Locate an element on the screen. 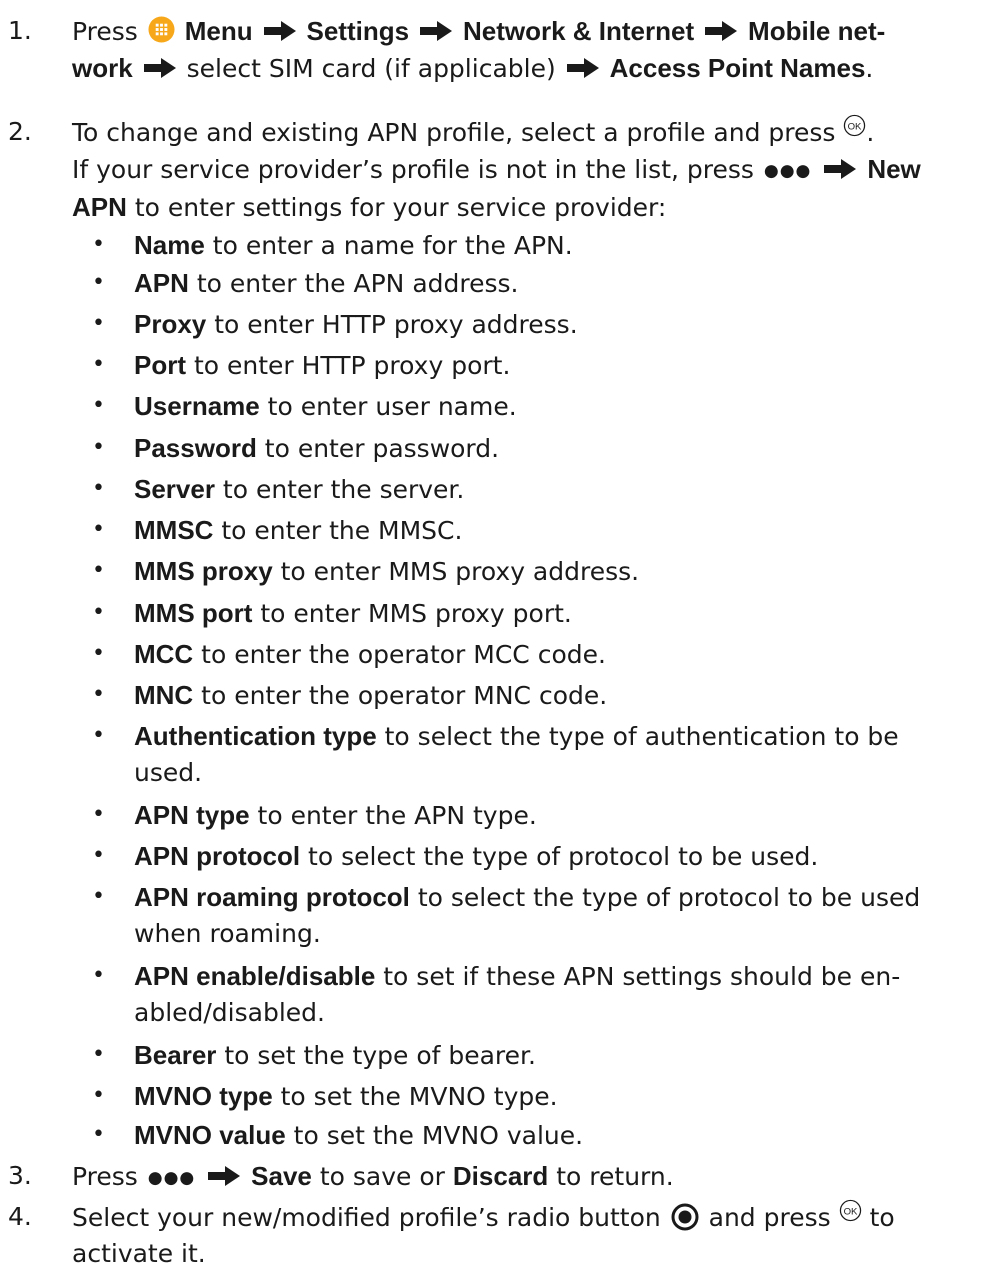 This screenshot has height=1272, width=982. new-apn-label-a: New is located at coordinates (894, 169).